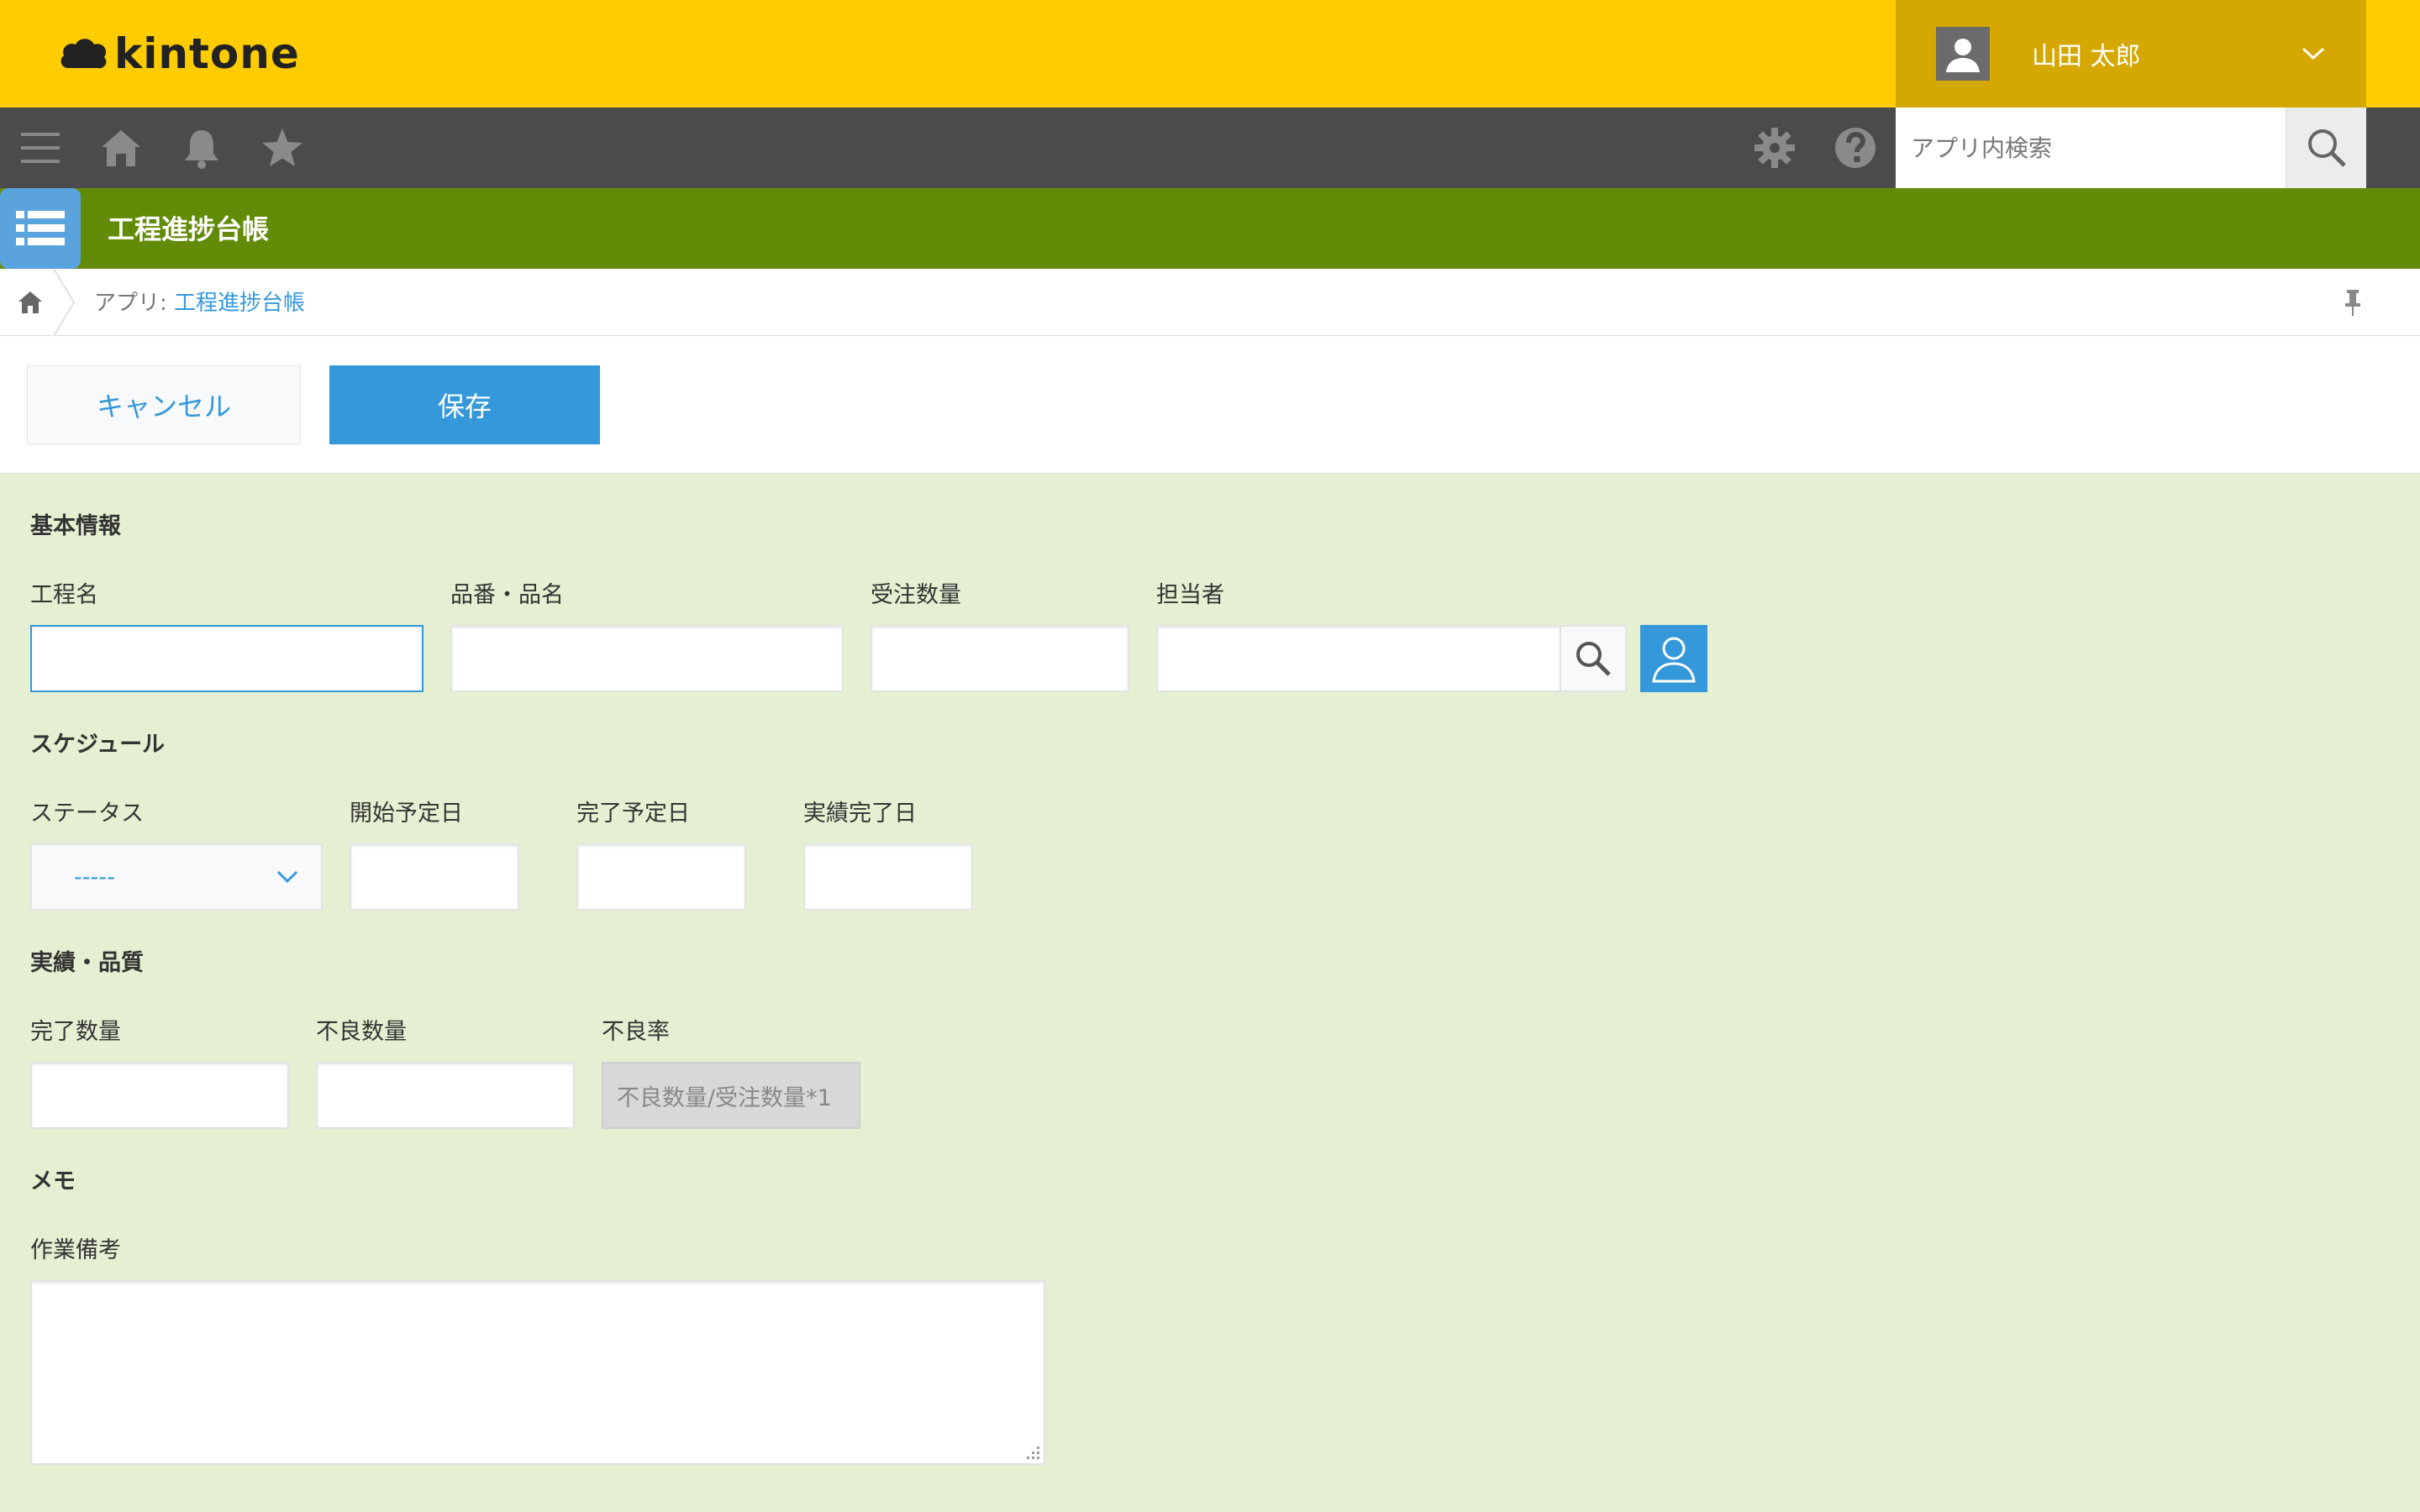 Image resolution: width=2420 pixels, height=1512 pixels. I want to click on list-icon, so click(40, 228).